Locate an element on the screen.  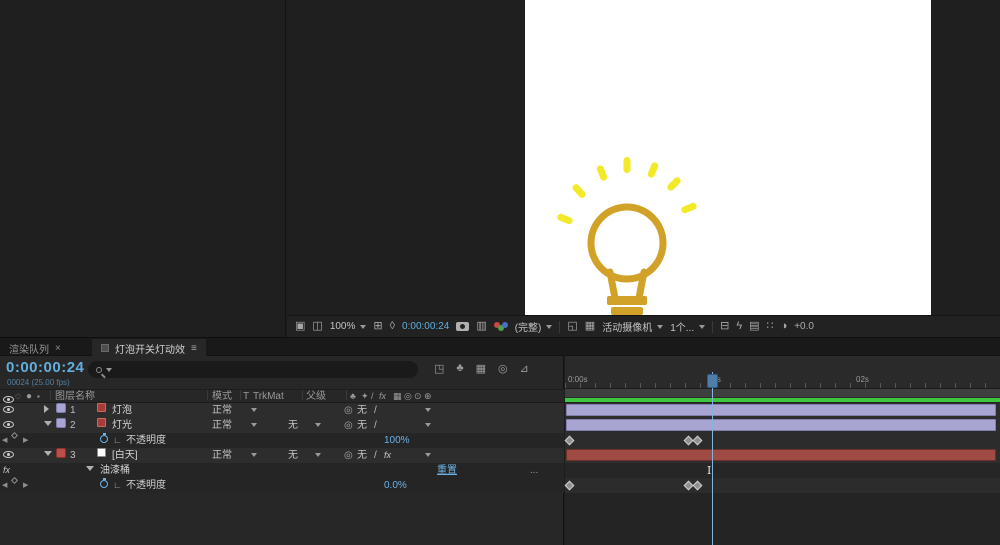
layer-row: 2 灯光 正常 无 ◎ 无 / is located at coordinates (282, 425).